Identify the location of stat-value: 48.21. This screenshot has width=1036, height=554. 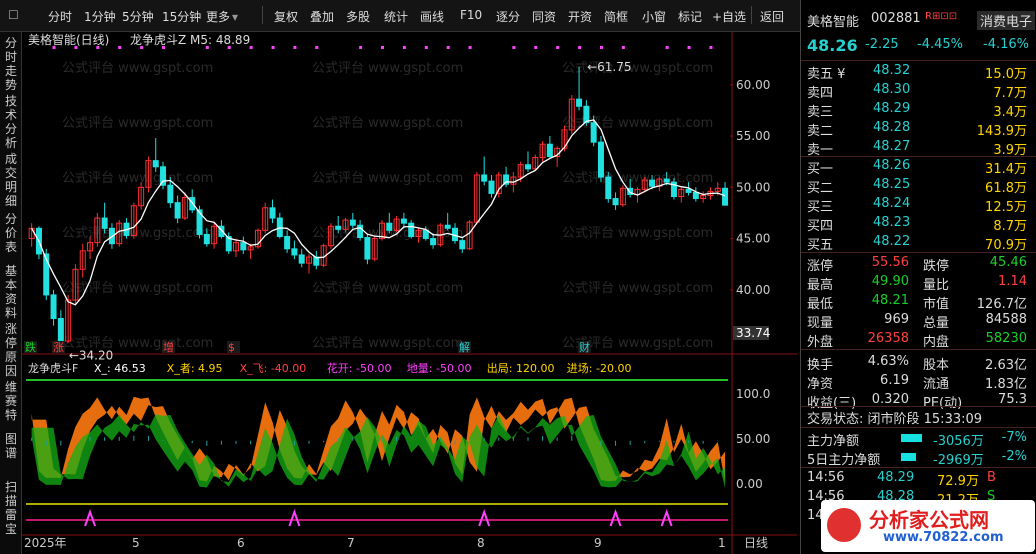
(890, 300).